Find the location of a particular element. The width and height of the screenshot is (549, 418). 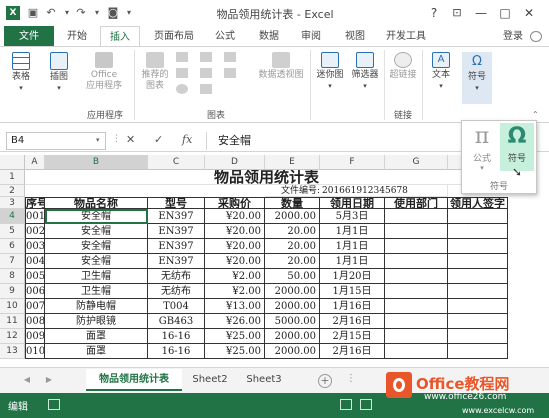

table-header-cell: 物品名称 is located at coordinates (96, 203).